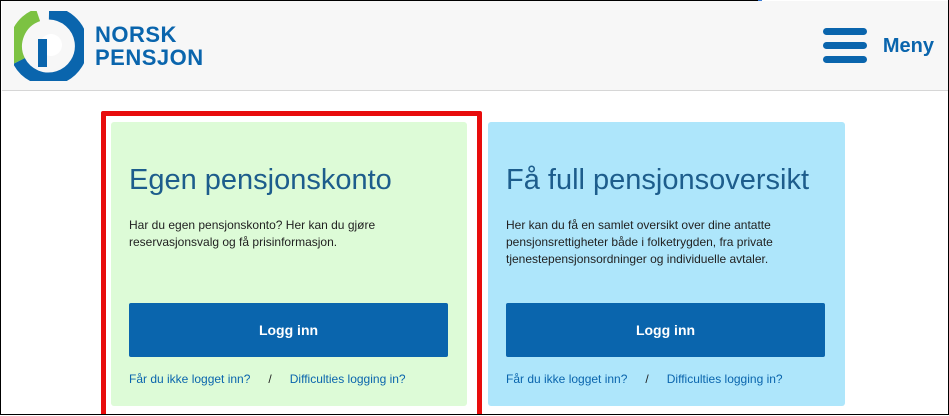 This screenshot has width=949, height=416. I want to click on brand-line-2: PENSJON, so click(149, 57).